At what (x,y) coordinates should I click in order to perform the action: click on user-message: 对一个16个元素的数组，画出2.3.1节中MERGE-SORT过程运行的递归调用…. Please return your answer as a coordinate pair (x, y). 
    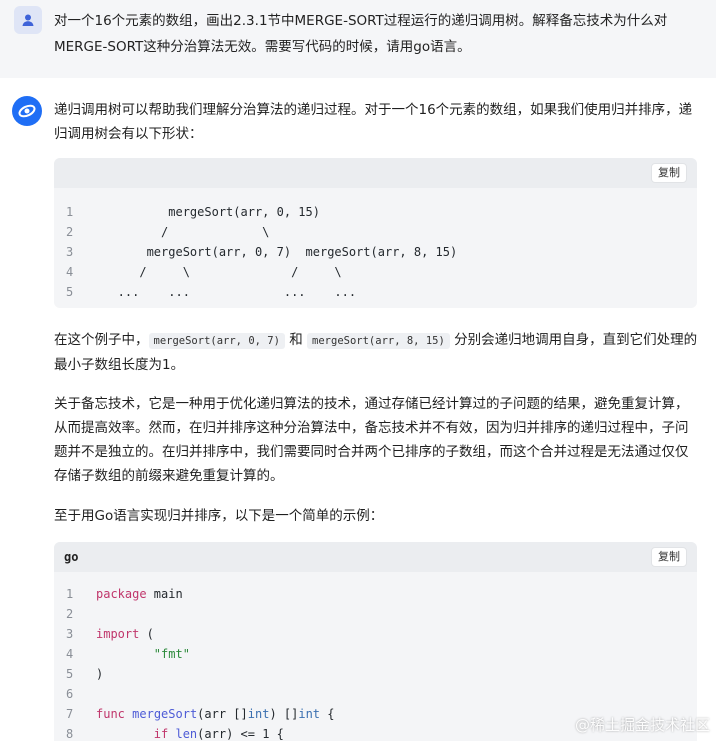
    Looking at the image, I should click on (358, 39).